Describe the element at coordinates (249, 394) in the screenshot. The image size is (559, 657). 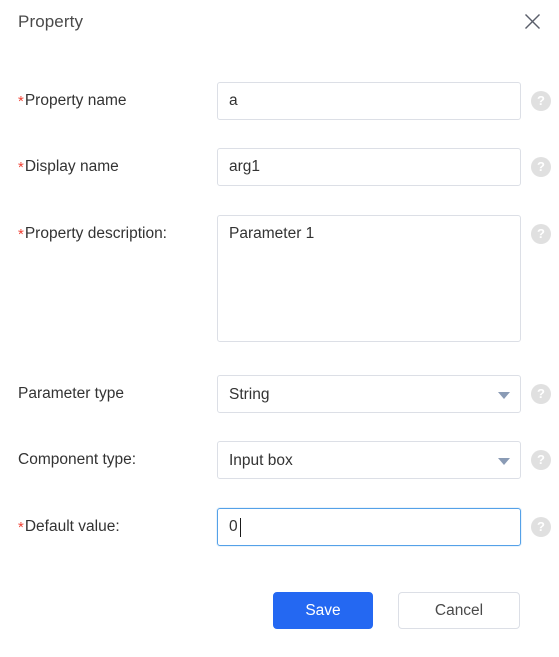
I see `parameter-type-value: String` at that location.